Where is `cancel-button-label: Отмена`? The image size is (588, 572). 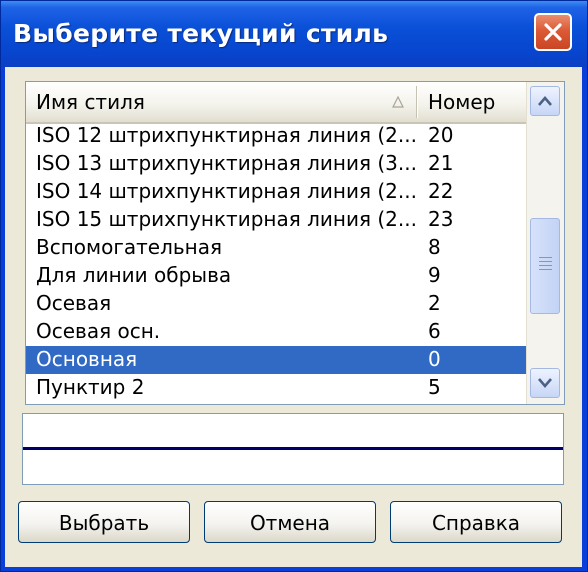 cancel-button-label: Отмена is located at coordinates (290, 523).